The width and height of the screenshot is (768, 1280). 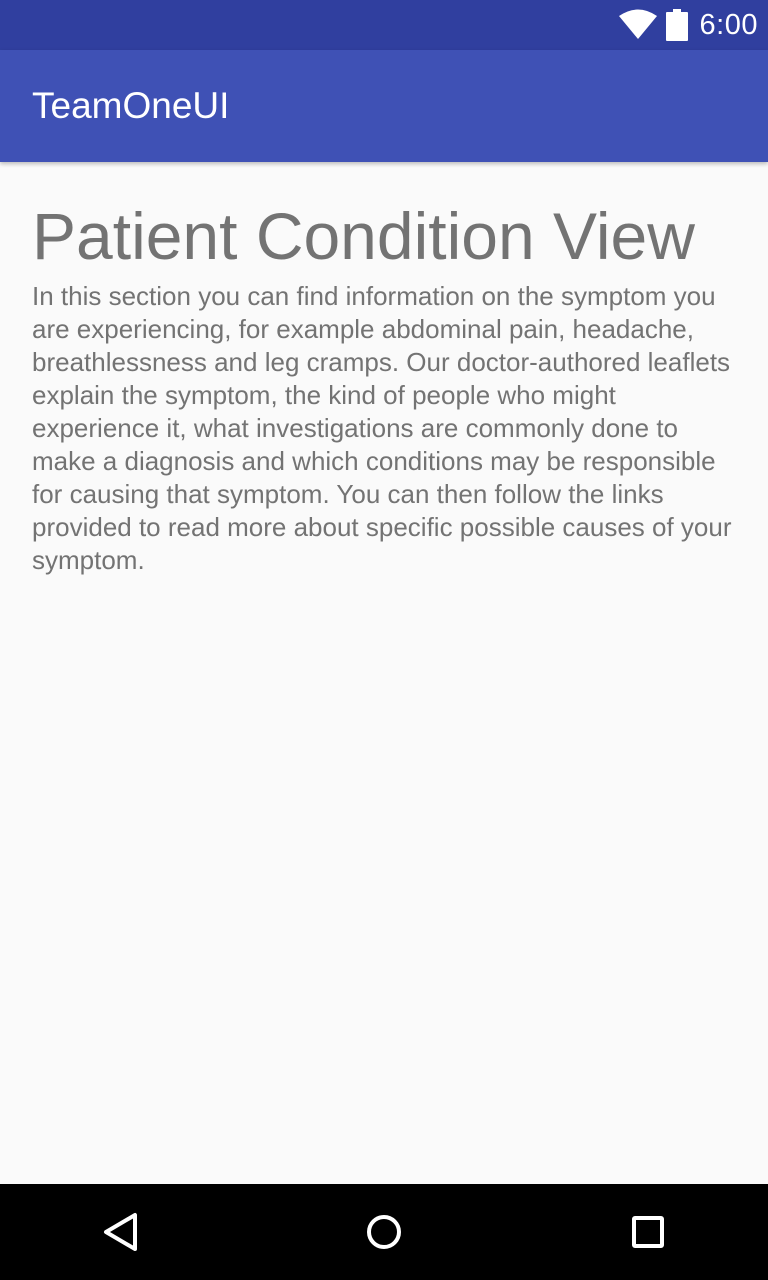 I want to click on recents-icon, so click(x=648, y=1232).